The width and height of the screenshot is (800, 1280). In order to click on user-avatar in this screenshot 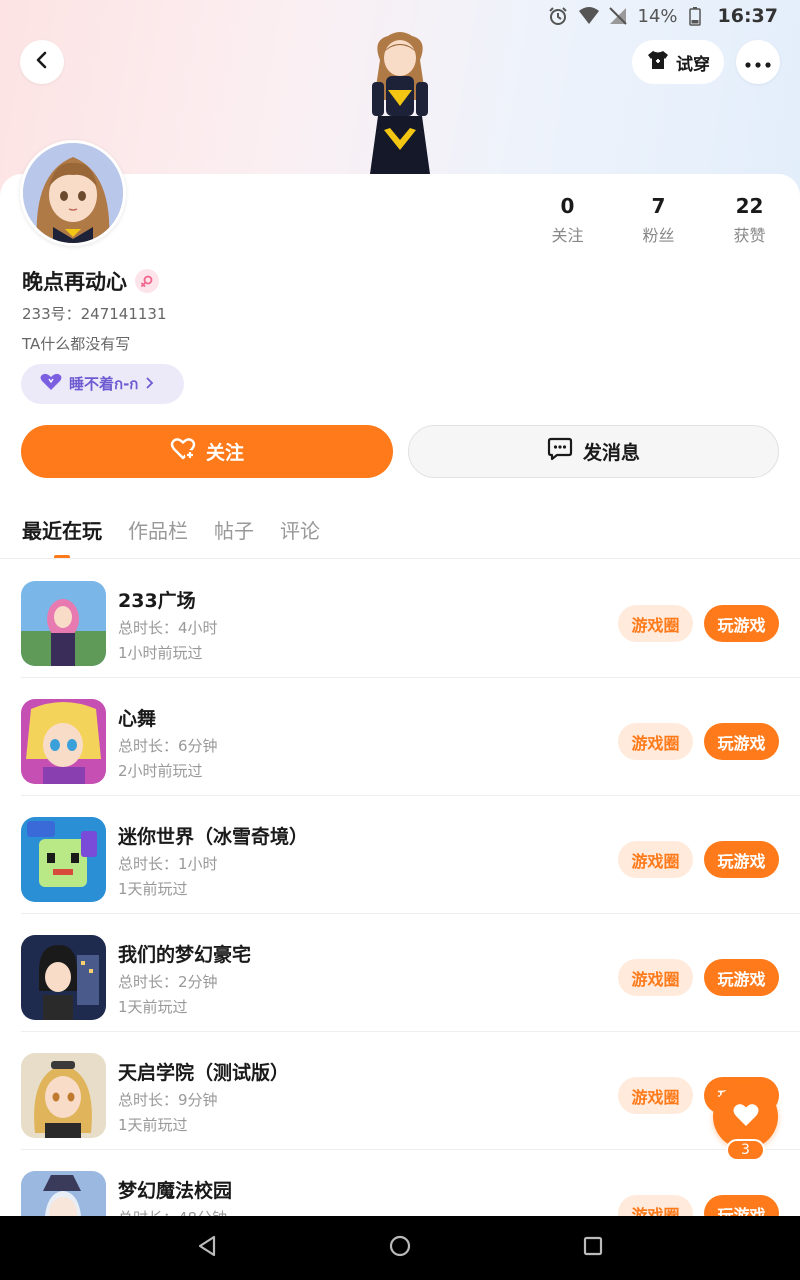, I will do `click(73, 193)`.